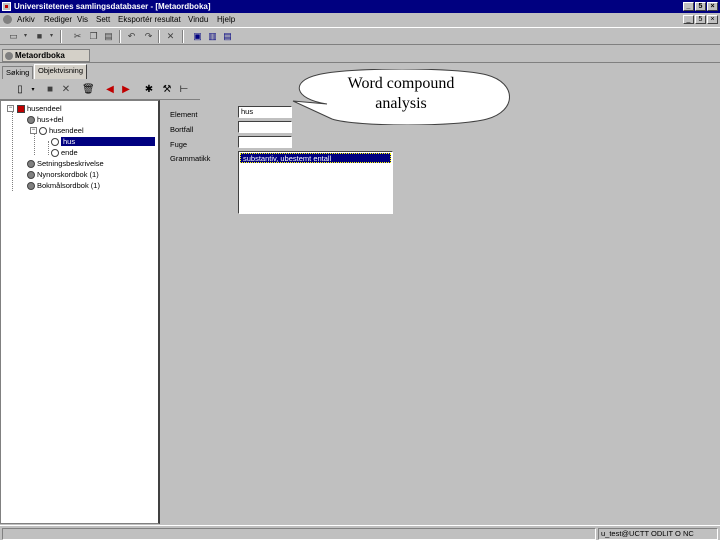  What do you see at coordinates (184, 90) in the screenshot?
I see `hierarchy-icon: ⊢` at bounding box center [184, 90].